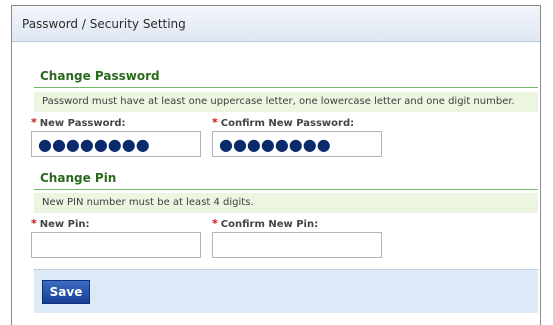 The height and width of the screenshot is (325, 553). Describe the element at coordinates (78, 122) in the screenshot. I see `new-password-label: * New Password:` at that location.